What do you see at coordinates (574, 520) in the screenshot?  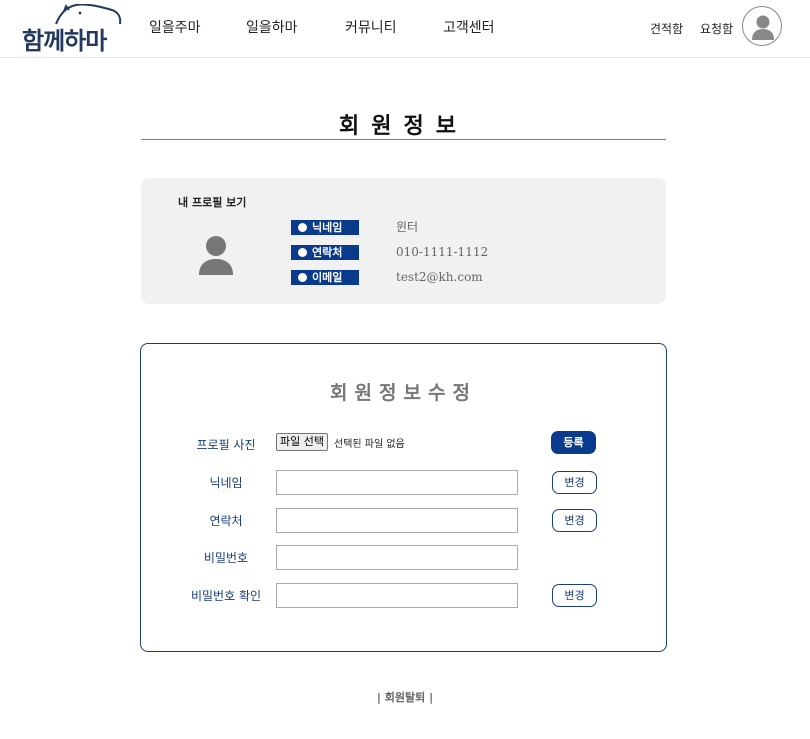 I see `change-phone-button: 변경` at bounding box center [574, 520].